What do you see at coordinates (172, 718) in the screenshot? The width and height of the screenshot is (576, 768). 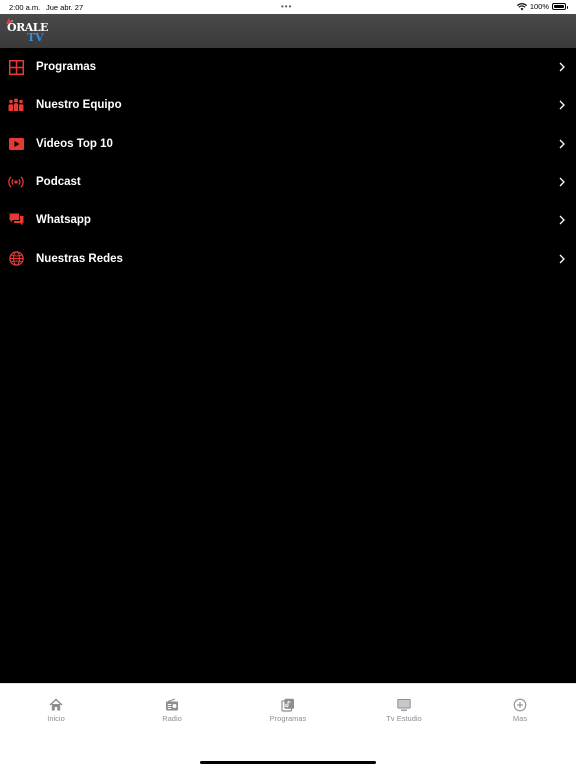 I see `tab-label: Radio` at bounding box center [172, 718].